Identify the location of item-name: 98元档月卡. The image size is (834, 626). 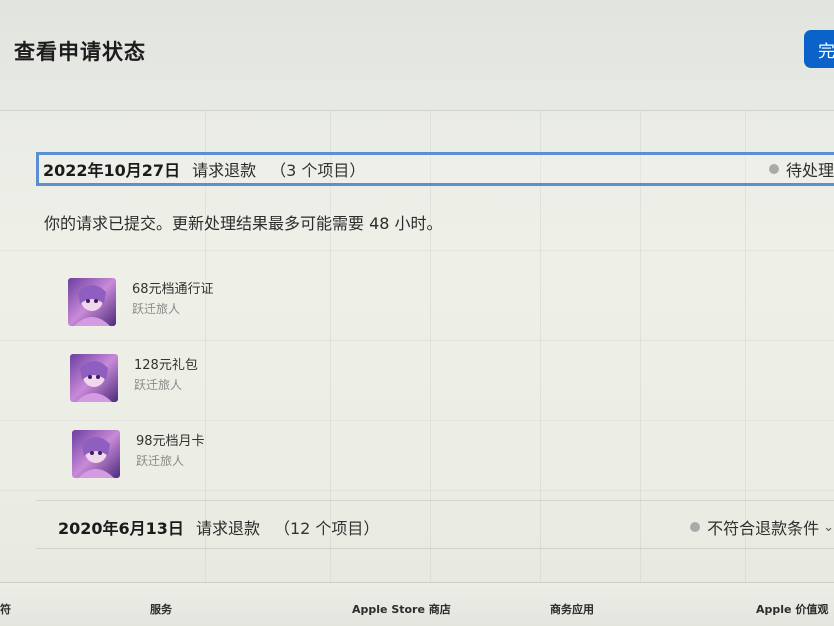
(170, 441).